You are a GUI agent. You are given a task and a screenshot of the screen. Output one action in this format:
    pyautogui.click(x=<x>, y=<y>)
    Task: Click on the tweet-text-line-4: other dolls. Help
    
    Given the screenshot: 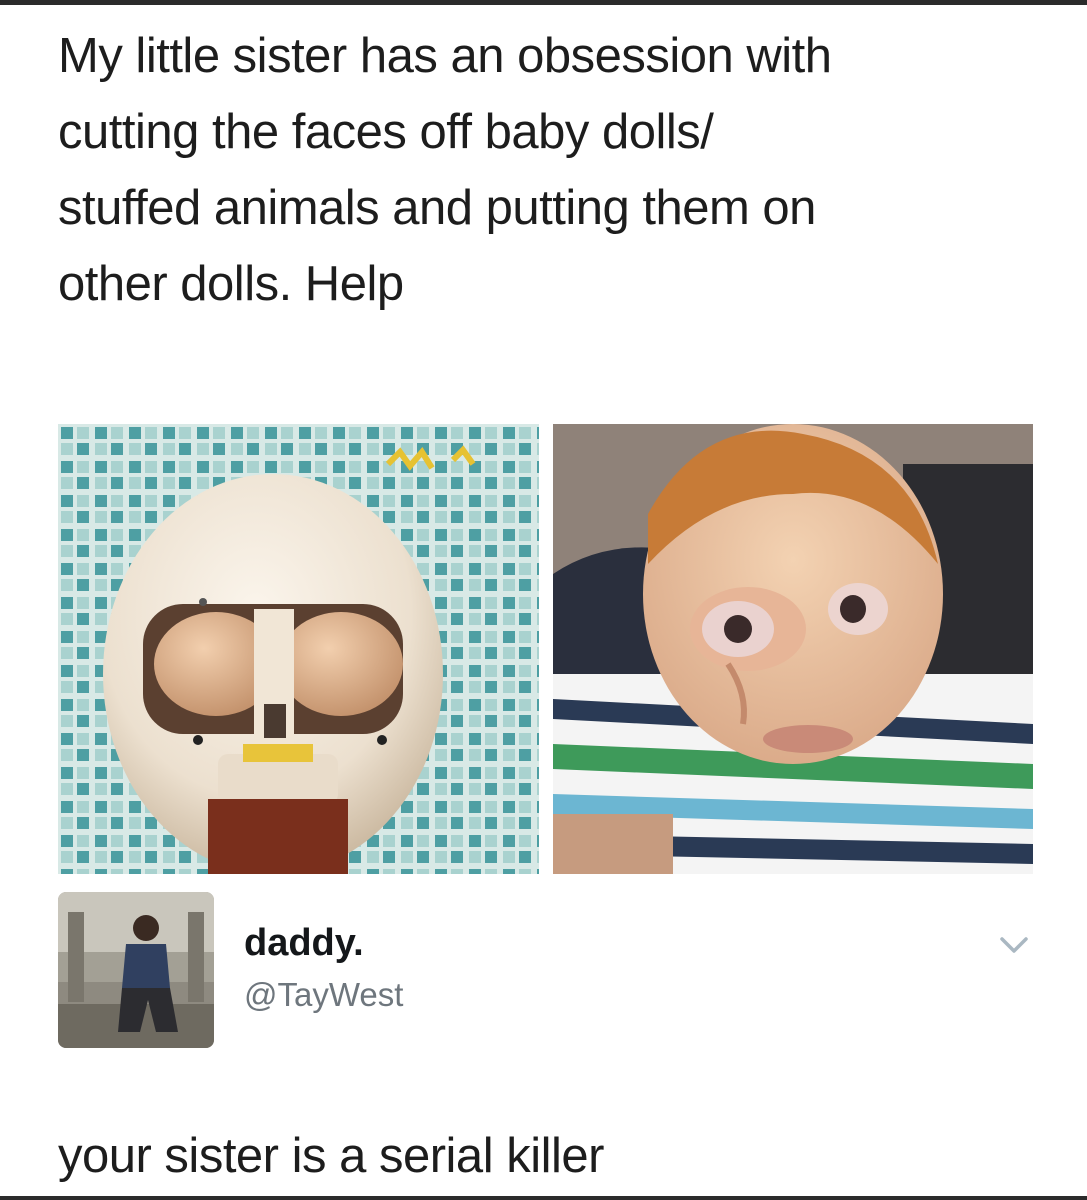 What is the action you would take?
    pyautogui.click(x=231, y=284)
    